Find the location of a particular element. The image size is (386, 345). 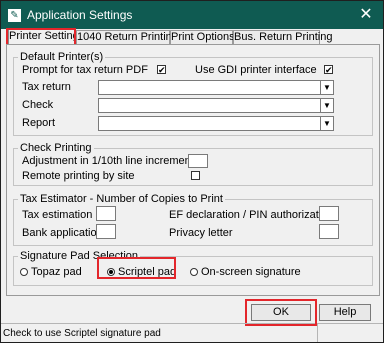

topaz-pad-label: Topaz pad is located at coordinates (56, 272).